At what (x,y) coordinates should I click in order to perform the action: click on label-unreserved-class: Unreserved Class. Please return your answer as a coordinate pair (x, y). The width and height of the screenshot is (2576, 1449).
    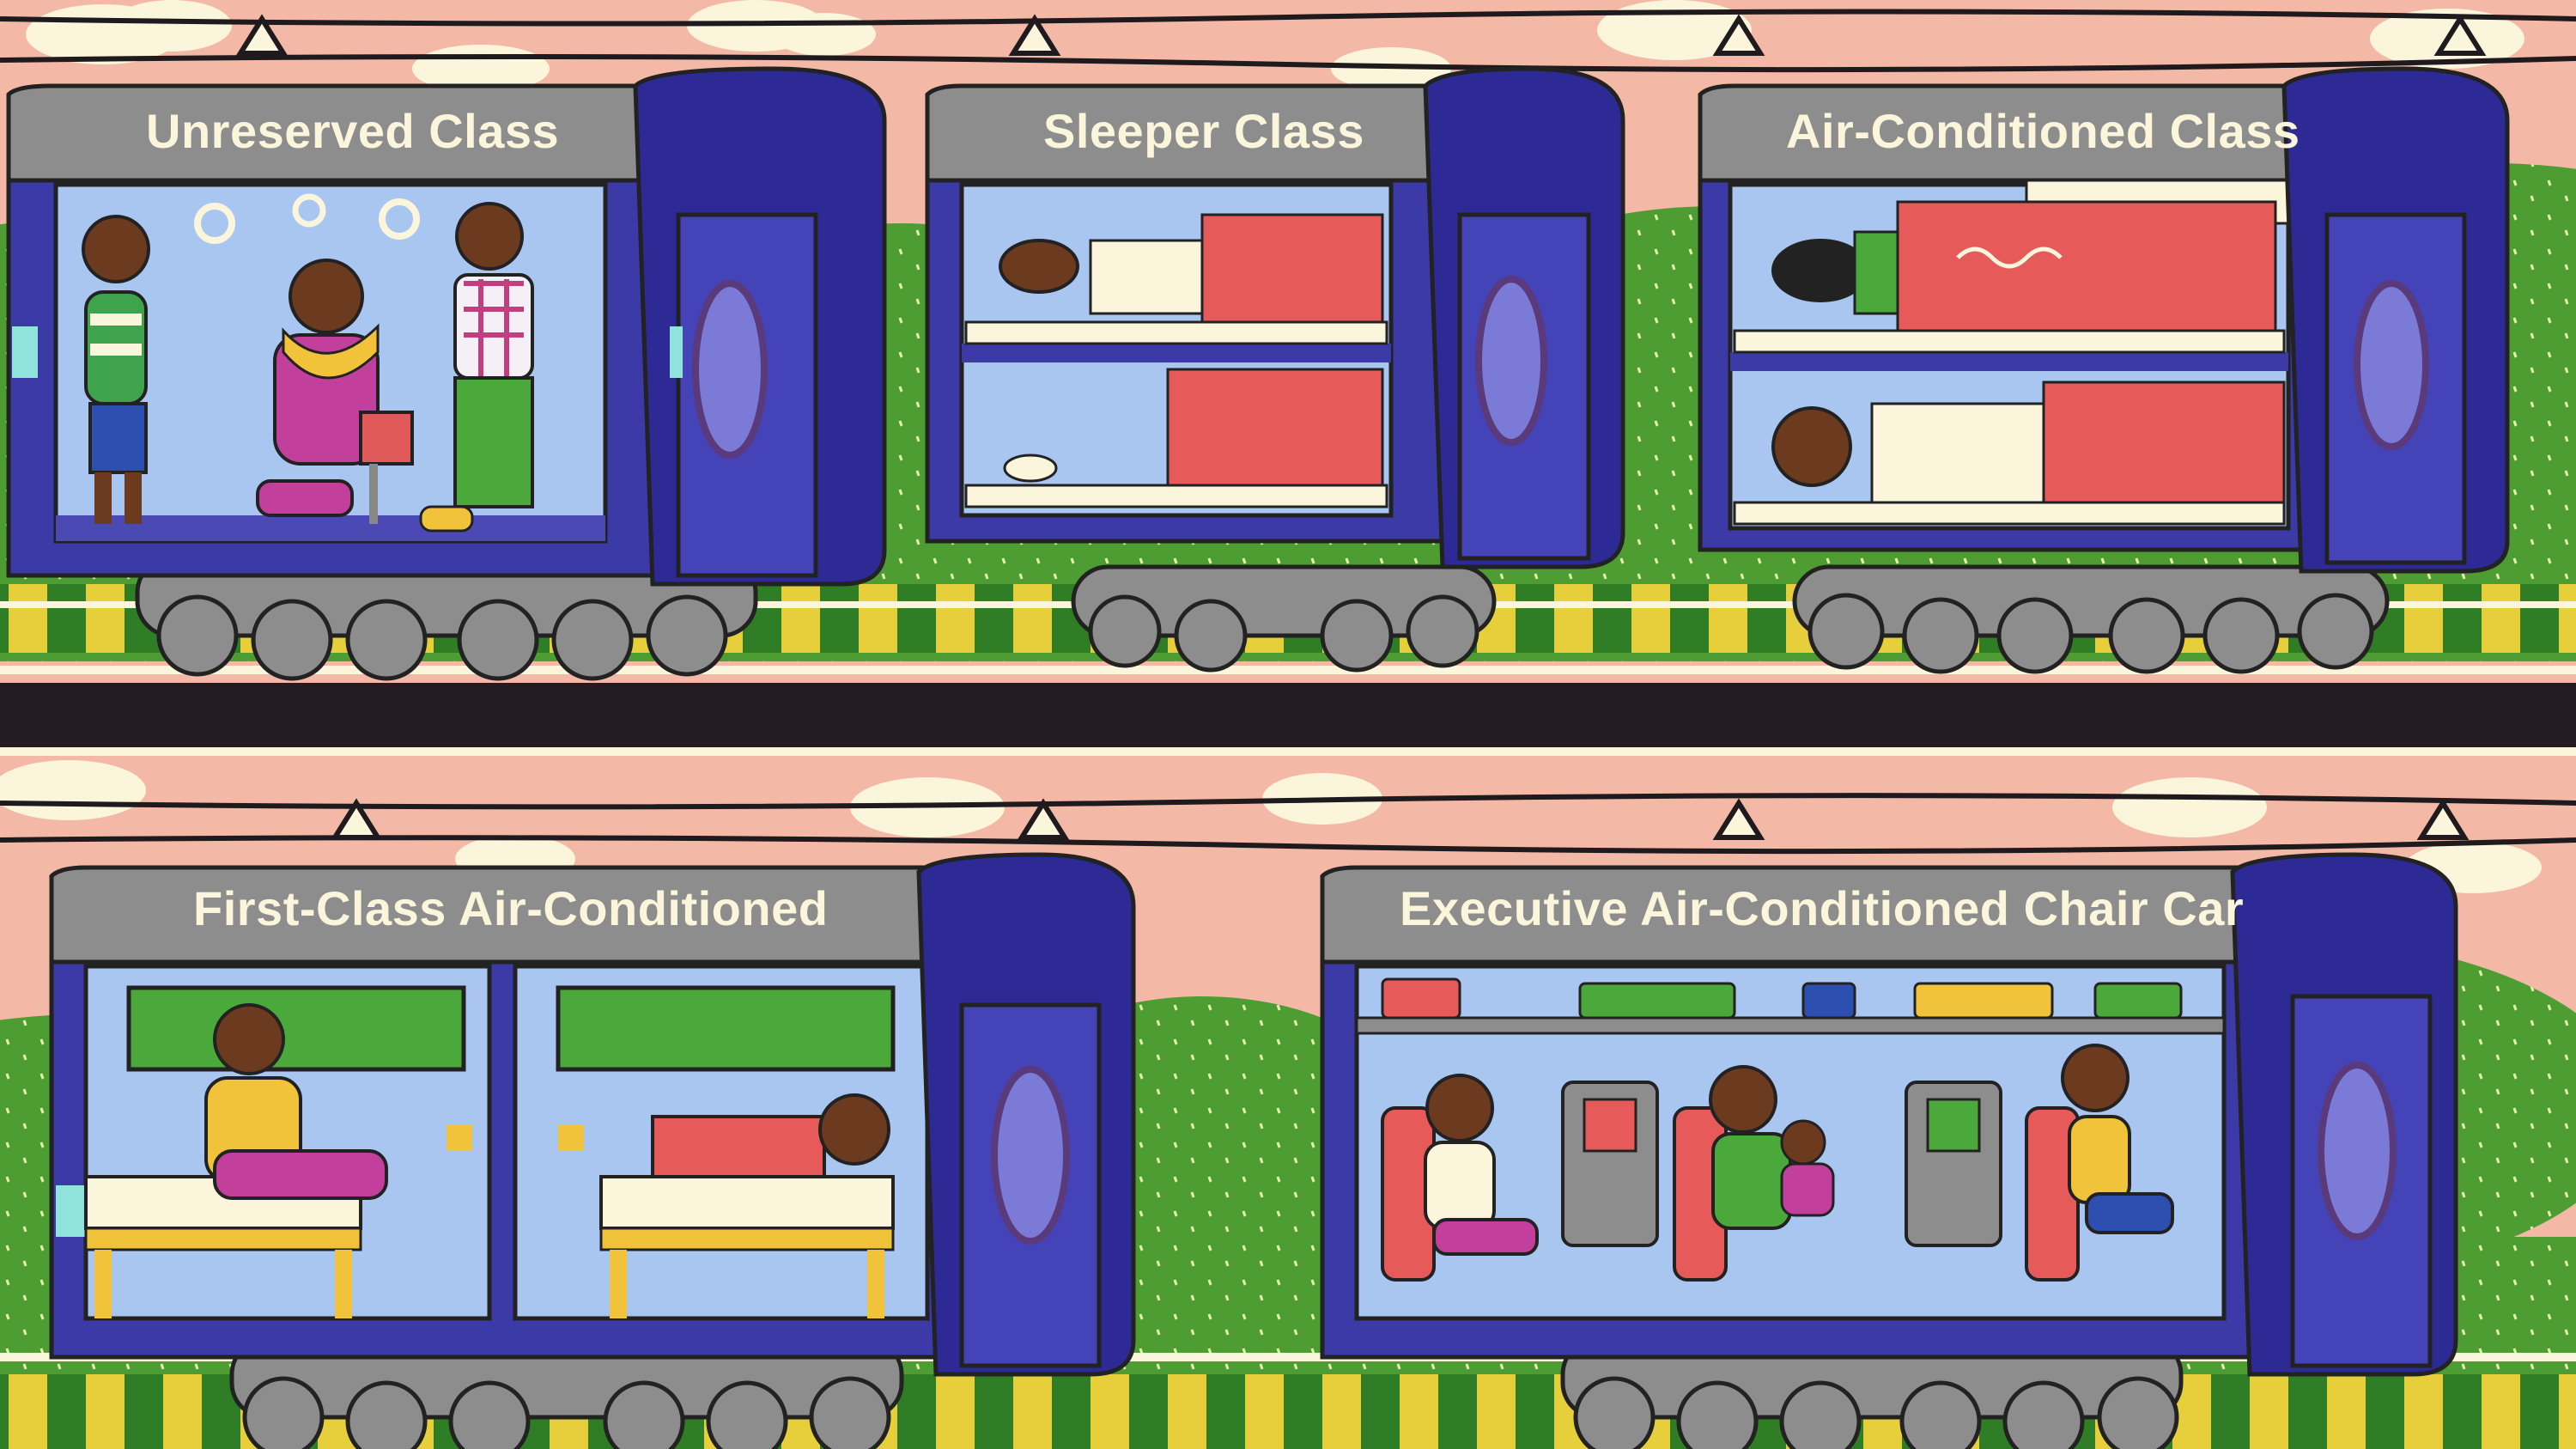
    Looking at the image, I should click on (353, 131).